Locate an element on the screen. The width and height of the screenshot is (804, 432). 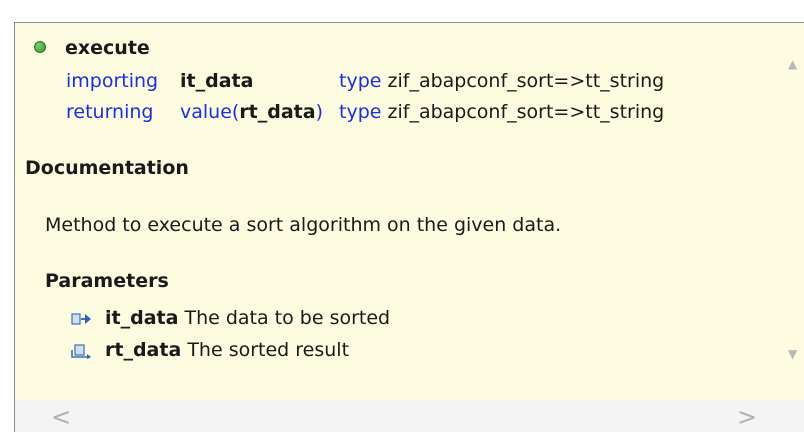
returning-type: type zif_abapconf_sort=>tt_string is located at coordinates (501, 112).